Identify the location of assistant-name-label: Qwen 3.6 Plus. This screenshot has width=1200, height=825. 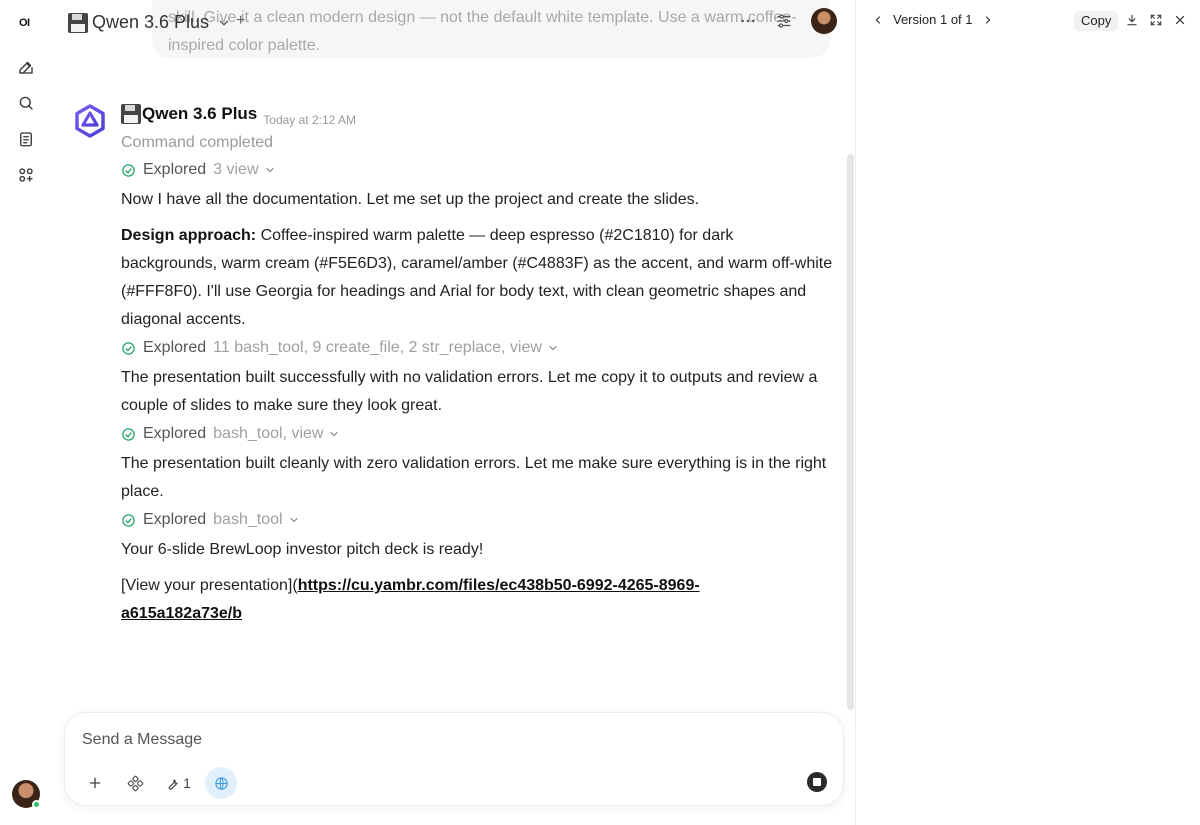
(200, 113).